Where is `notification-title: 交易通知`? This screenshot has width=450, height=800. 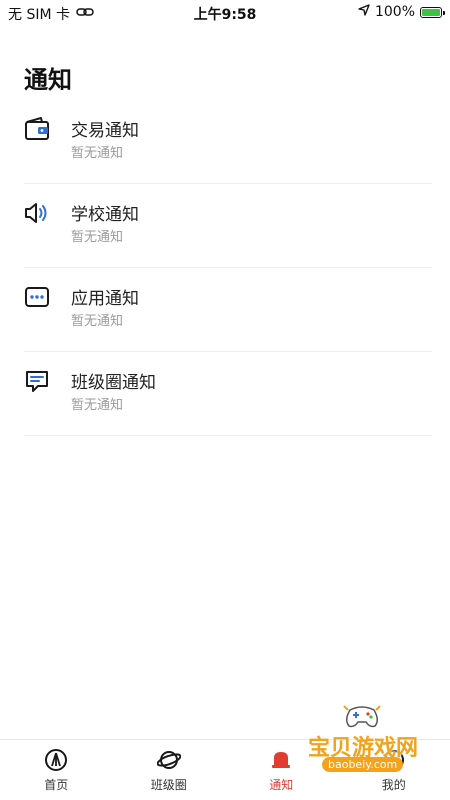
notification-title: 交易通知 is located at coordinates (105, 131).